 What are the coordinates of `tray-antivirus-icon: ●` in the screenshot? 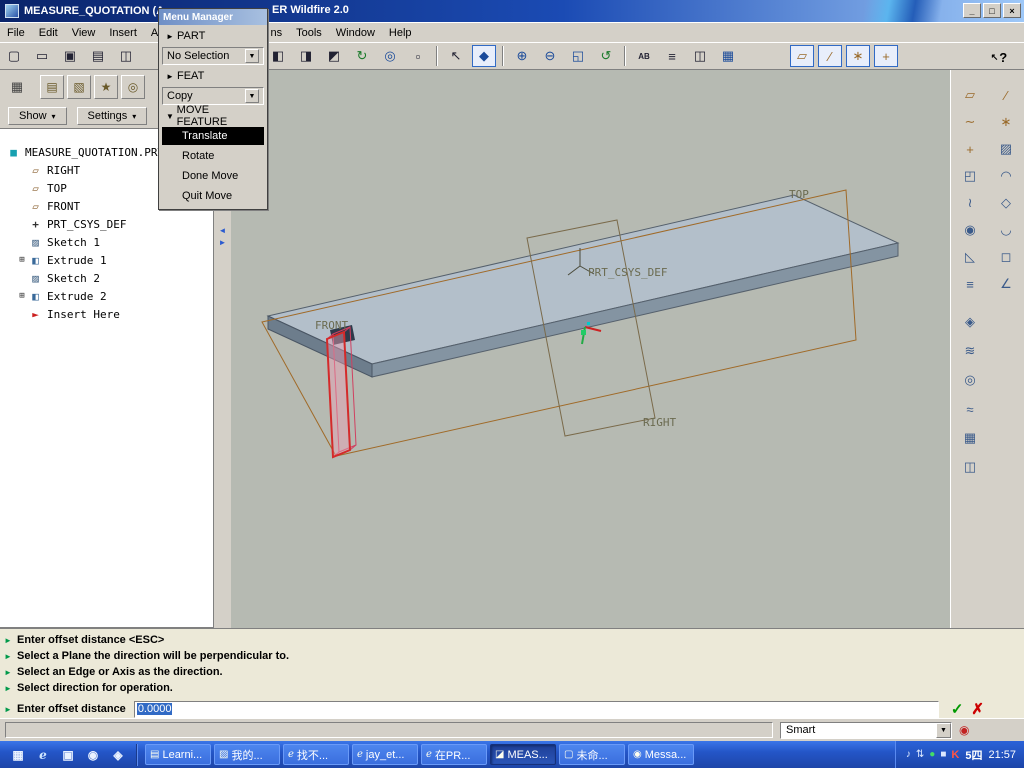 It's located at (932, 754).